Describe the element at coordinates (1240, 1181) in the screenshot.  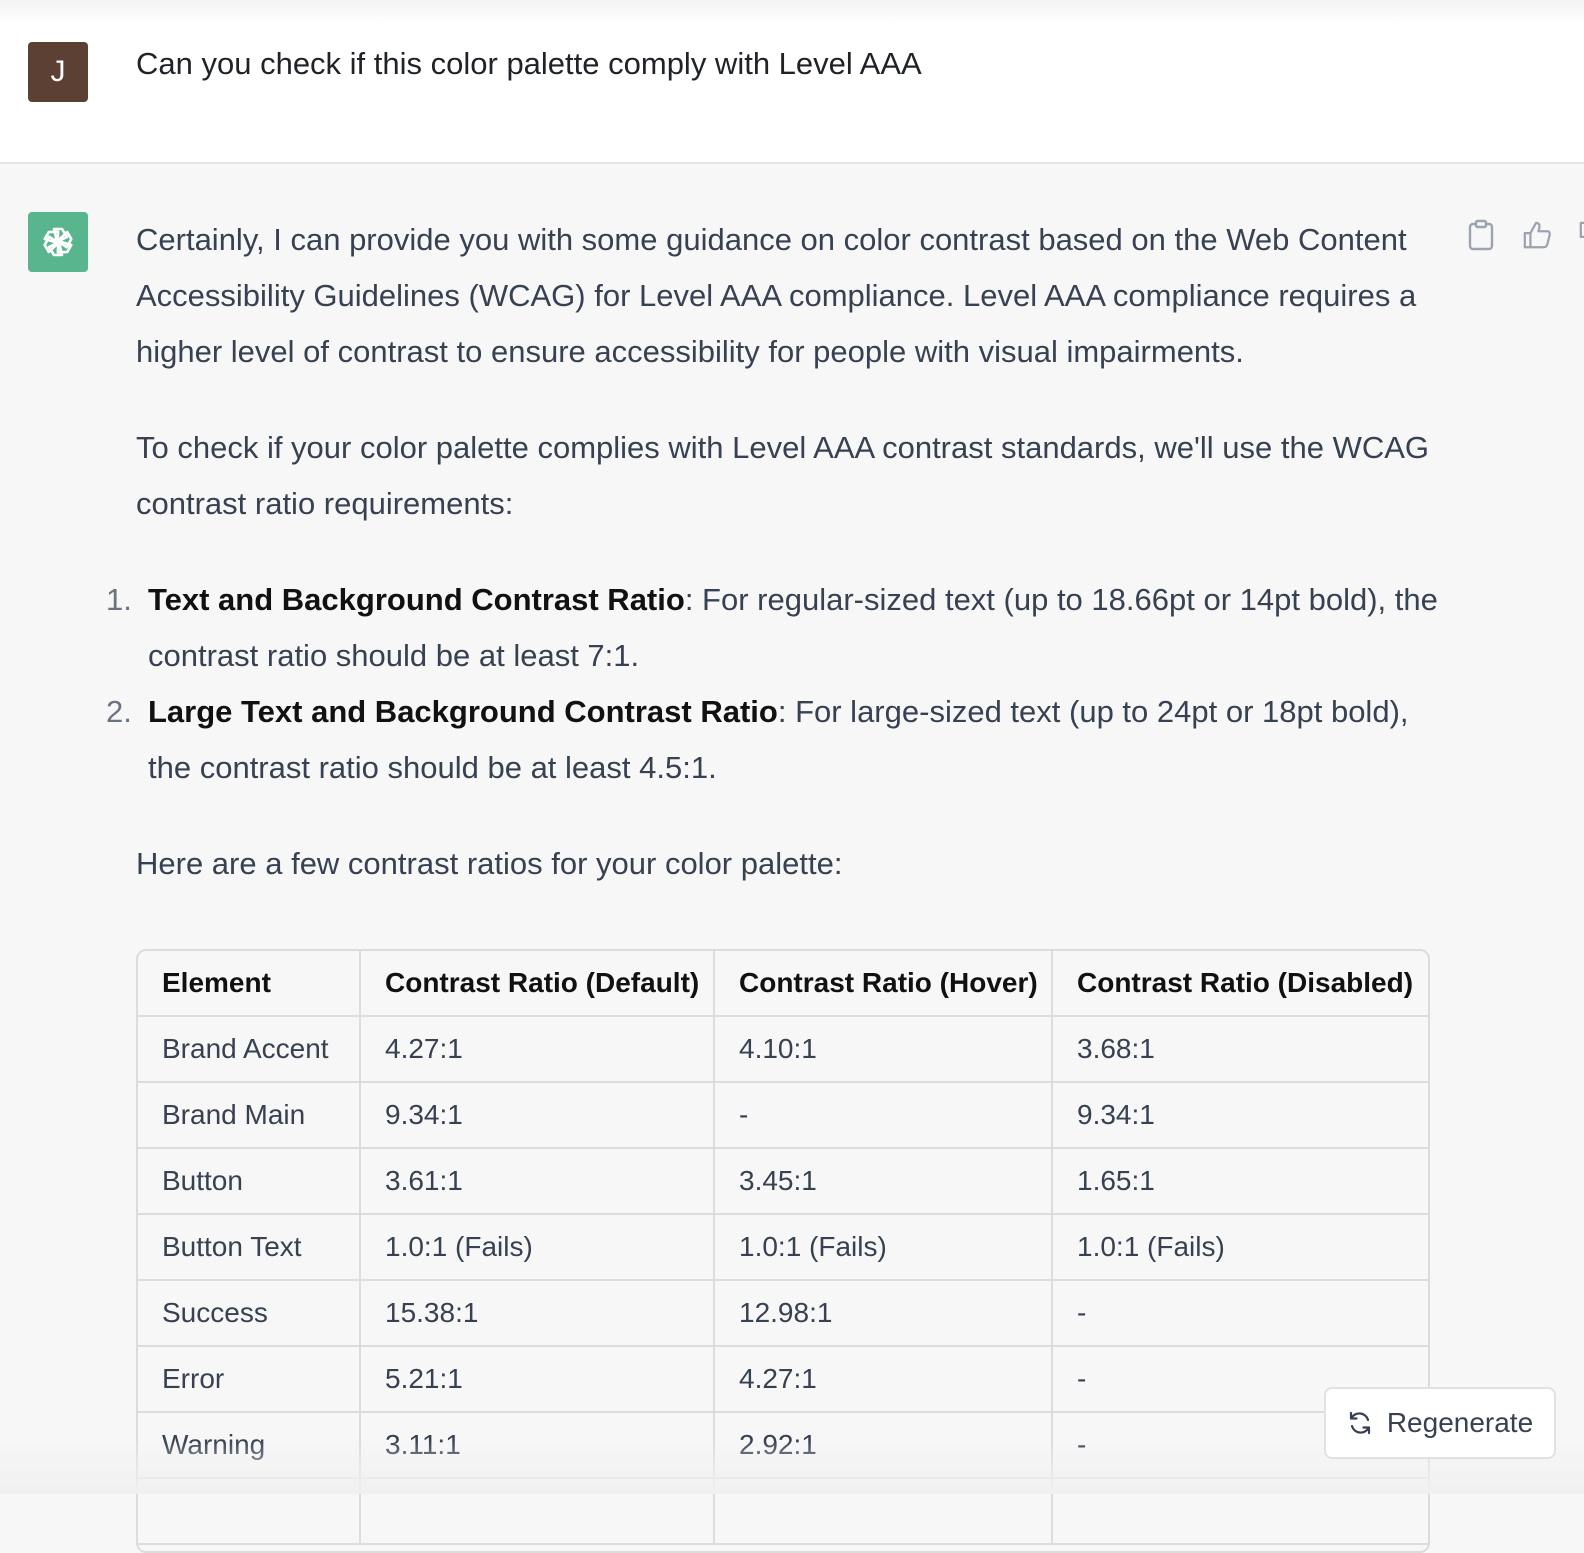
I see `table-cell: 1.65:1` at that location.